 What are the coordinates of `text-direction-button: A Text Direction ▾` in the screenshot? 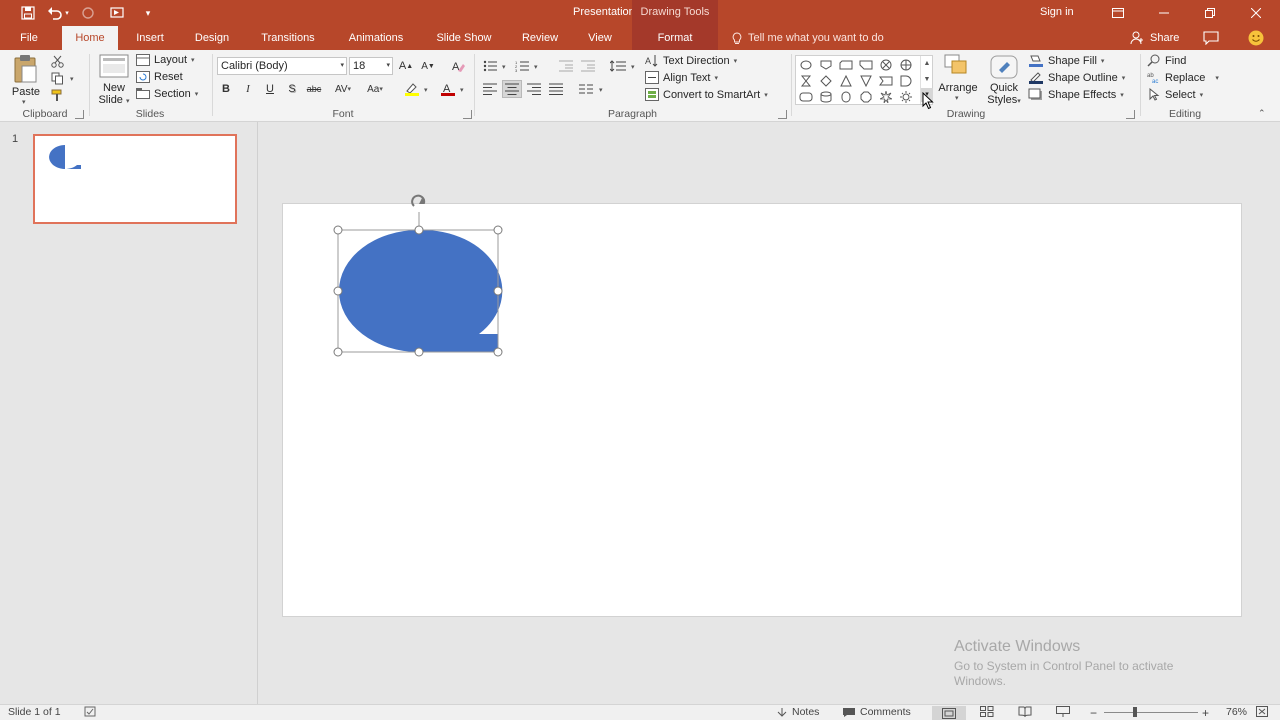 It's located at (691, 60).